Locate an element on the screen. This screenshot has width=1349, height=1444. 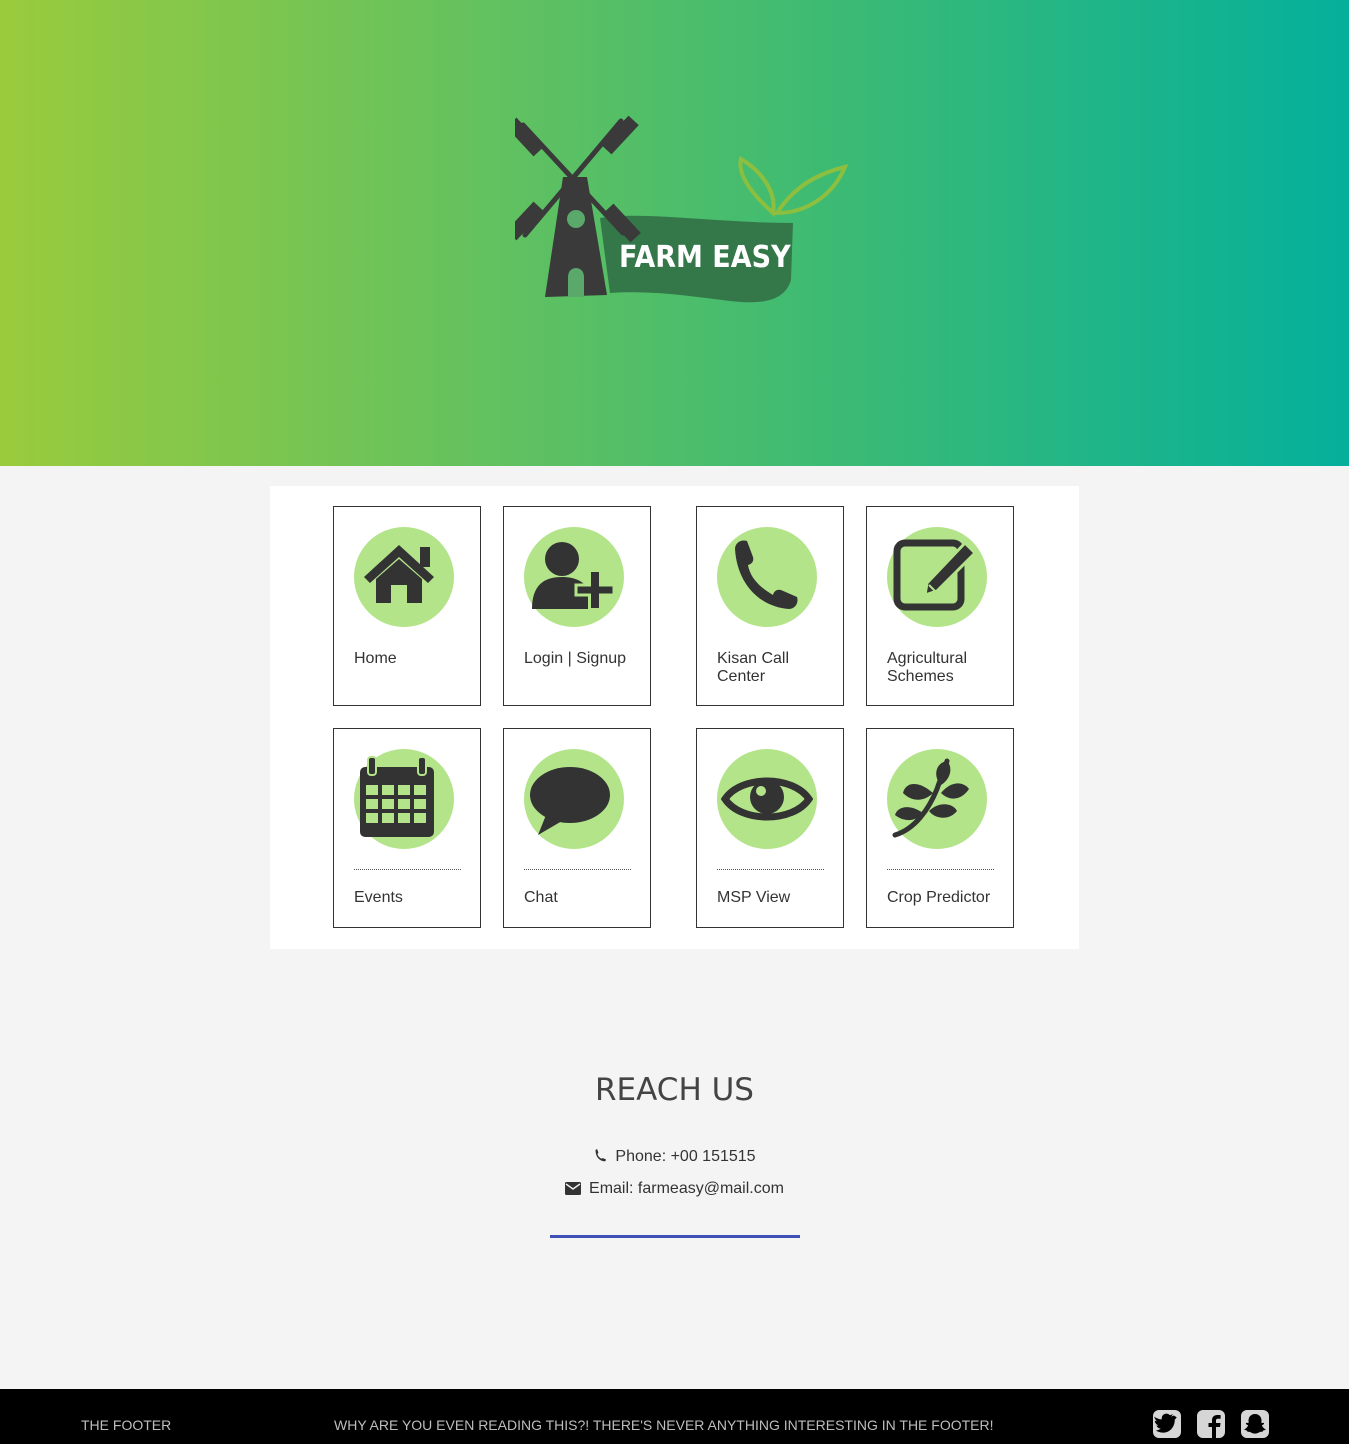
edit-icon is located at coordinates (935, 575).